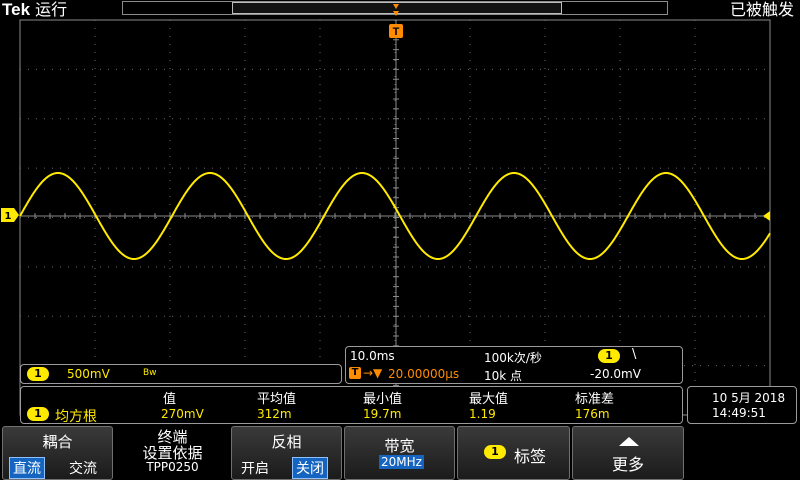  I want to click on bandwidth-button: 带宽 20MHz, so click(399, 453).